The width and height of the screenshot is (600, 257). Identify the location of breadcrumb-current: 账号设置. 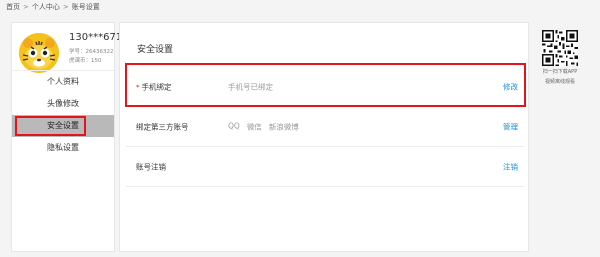
(85, 7).